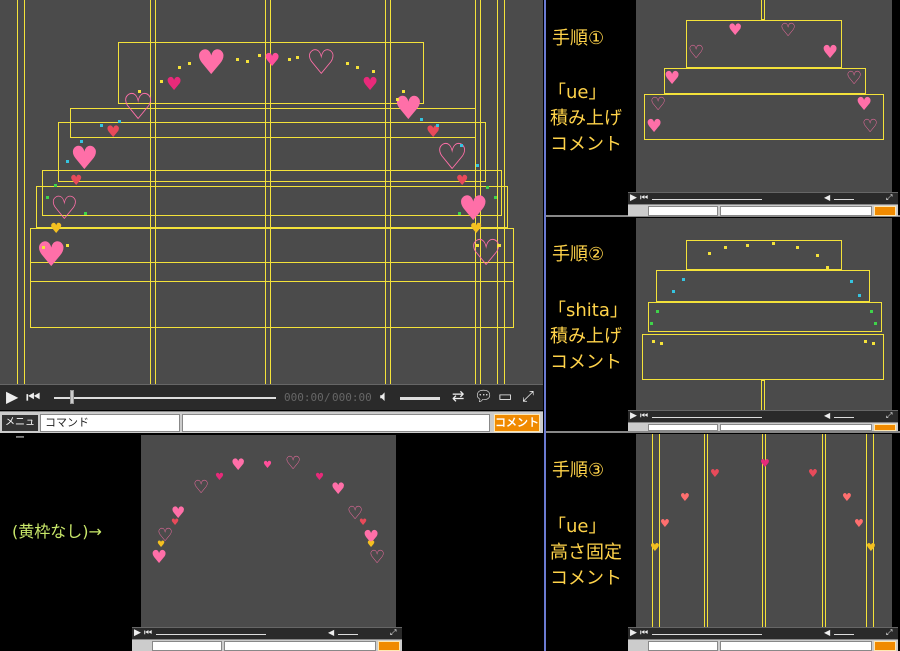  What do you see at coordinates (578, 38) in the screenshot?
I see `step-1-title: 手順①` at bounding box center [578, 38].